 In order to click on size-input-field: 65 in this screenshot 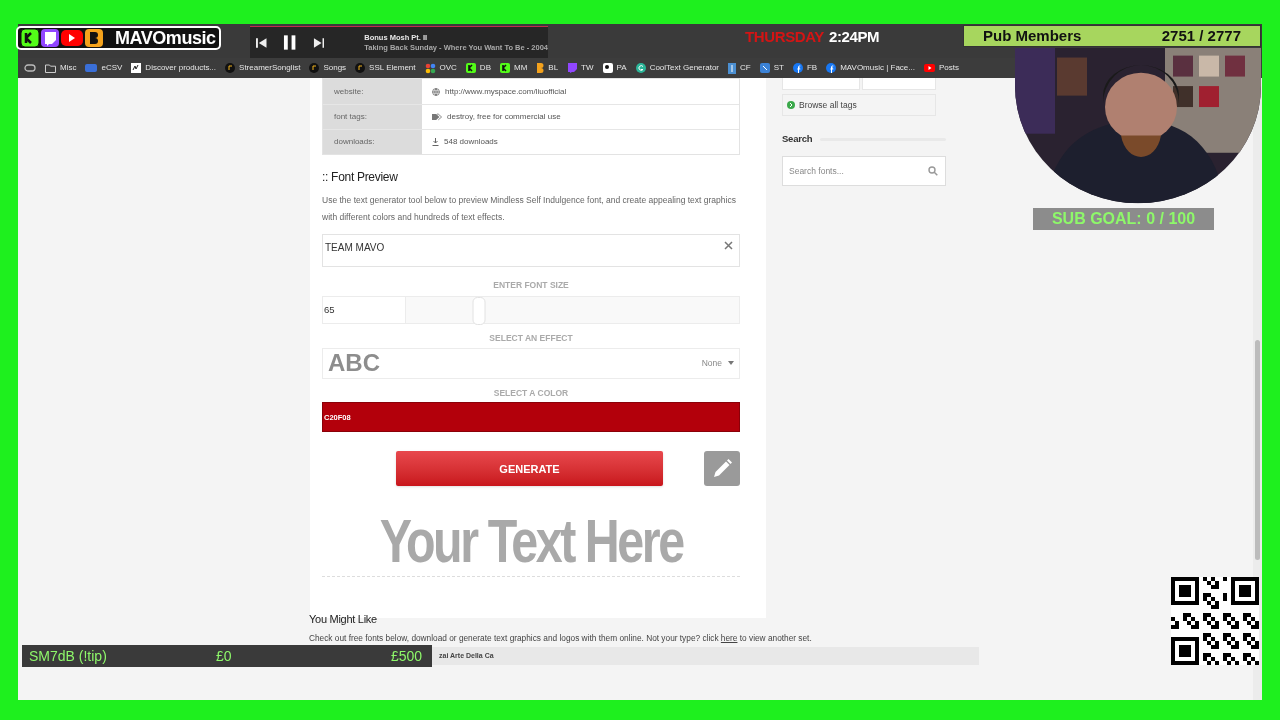, I will do `click(364, 309)`.